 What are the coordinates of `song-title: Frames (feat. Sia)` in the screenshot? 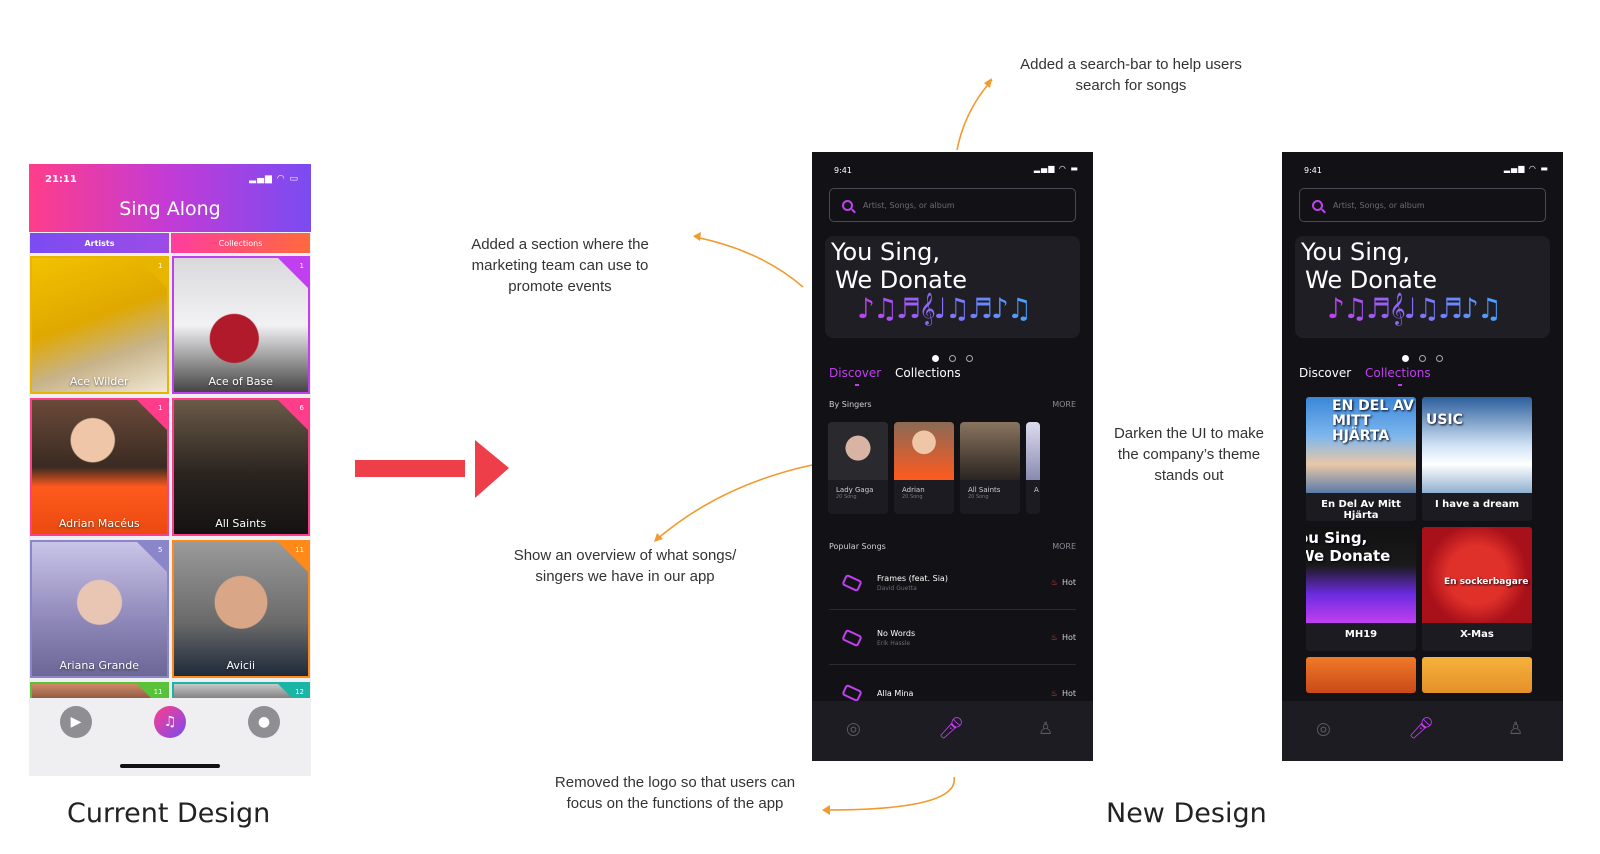 It's located at (912, 578).